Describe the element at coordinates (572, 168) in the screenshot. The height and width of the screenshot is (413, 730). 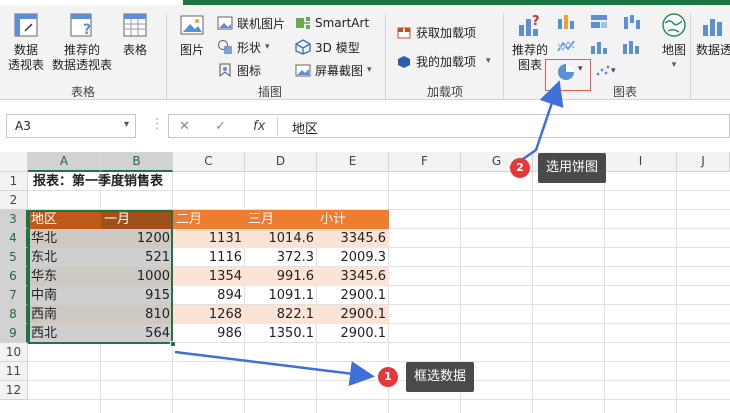
I see `step2-callout: 选用饼图` at that location.